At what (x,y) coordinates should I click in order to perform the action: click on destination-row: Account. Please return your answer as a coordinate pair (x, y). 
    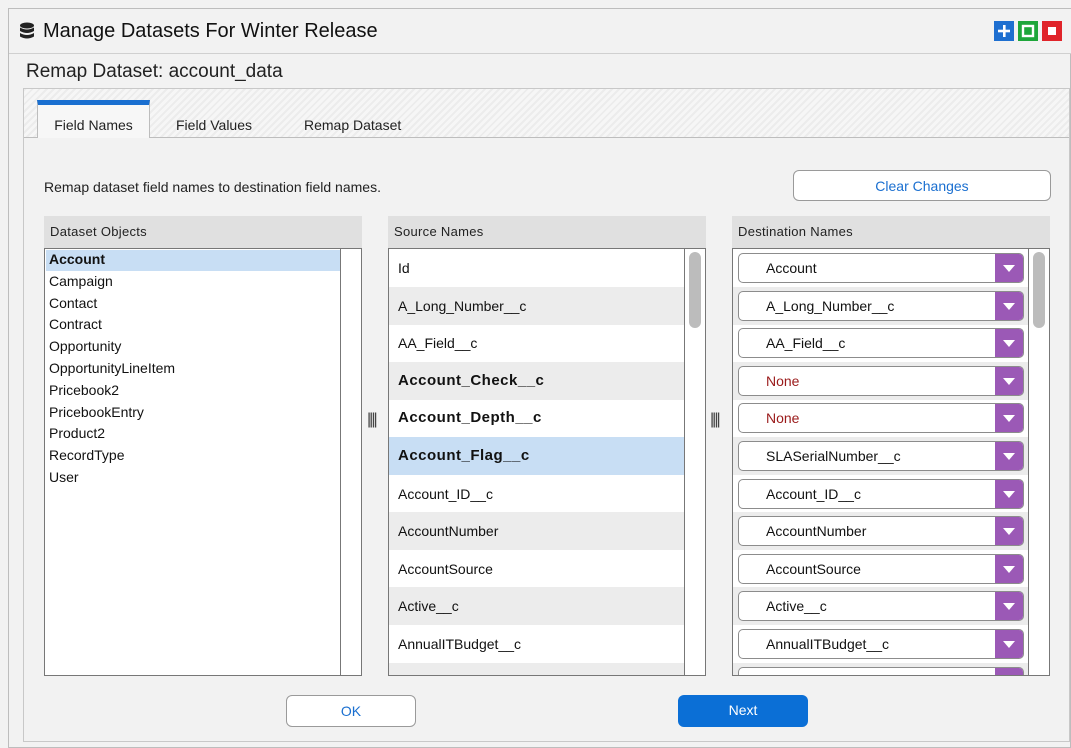
    Looking at the image, I should click on (881, 268).